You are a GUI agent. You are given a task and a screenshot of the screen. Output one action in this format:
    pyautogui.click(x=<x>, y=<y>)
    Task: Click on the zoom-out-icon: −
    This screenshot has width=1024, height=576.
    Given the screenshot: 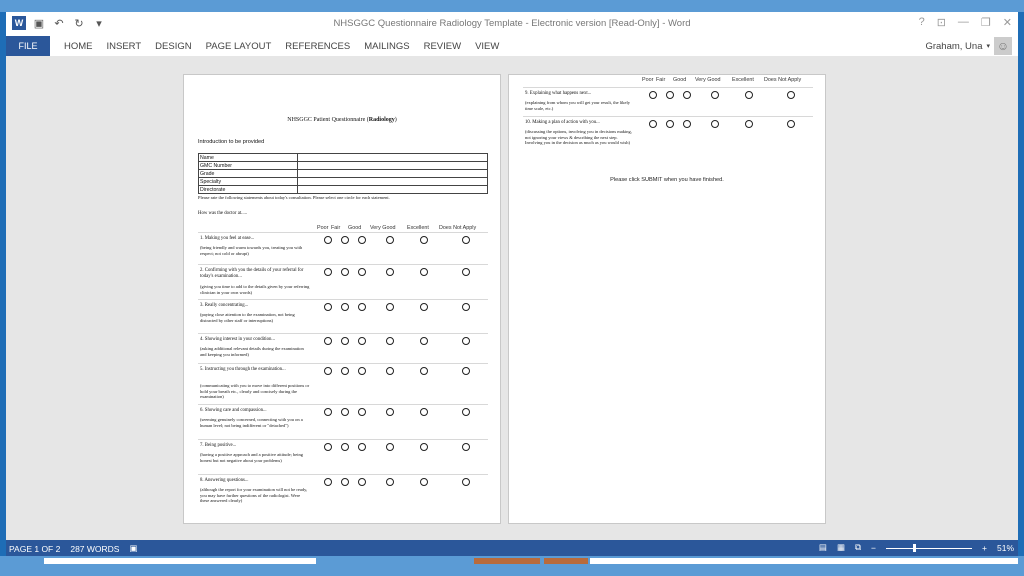 What is the action you would take?
    pyautogui.click(x=873, y=548)
    